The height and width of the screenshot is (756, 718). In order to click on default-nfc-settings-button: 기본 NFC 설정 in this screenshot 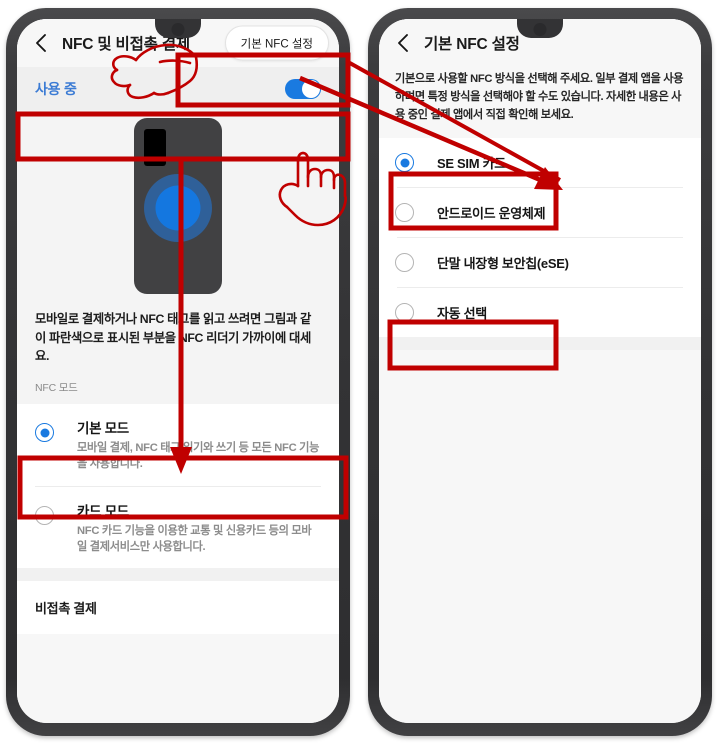, I will do `click(276, 43)`.